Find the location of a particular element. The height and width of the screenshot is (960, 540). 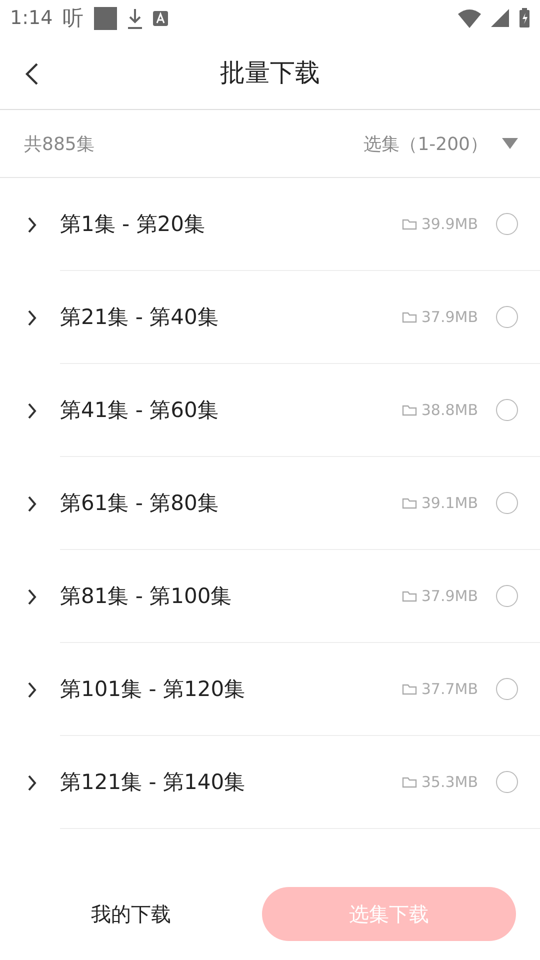

dropdown-icon is located at coordinates (510, 144).